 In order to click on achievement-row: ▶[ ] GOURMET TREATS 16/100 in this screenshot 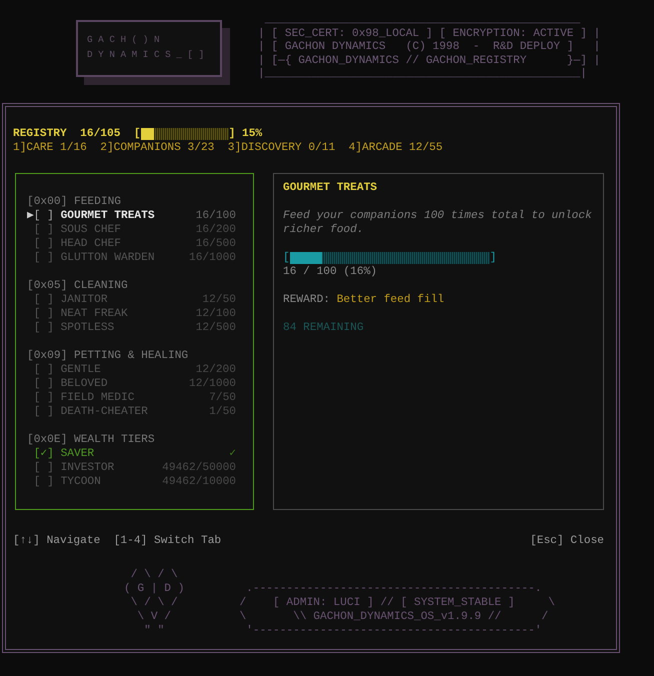, I will do `click(131, 216)`.